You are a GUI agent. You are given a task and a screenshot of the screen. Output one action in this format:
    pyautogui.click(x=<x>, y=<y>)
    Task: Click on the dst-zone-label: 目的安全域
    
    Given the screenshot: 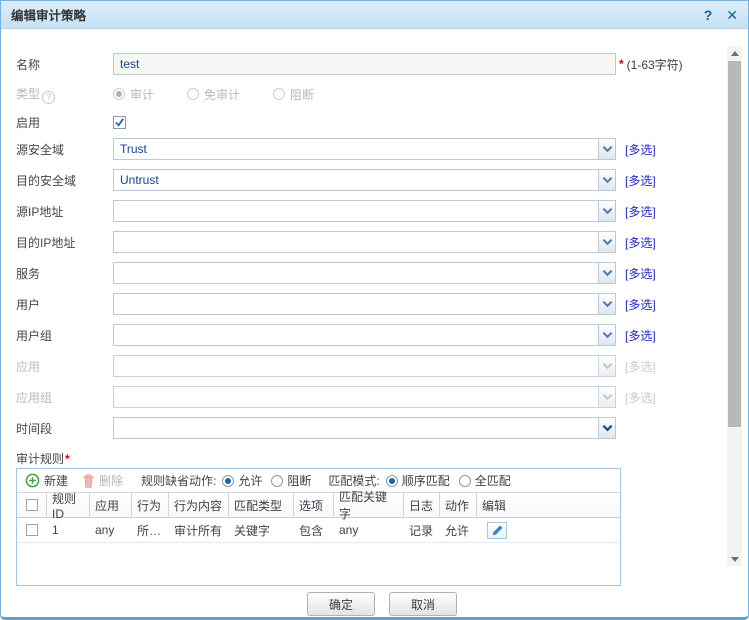 What is the action you would take?
    pyautogui.click(x=46, y=180)
    